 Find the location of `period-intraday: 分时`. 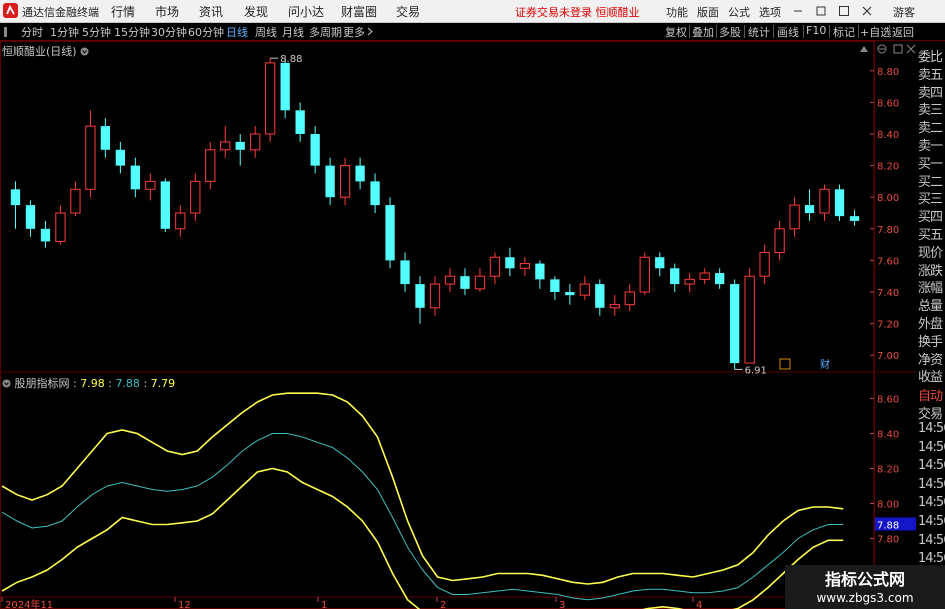

period-intraday: 分时 is located at coordinates (32, 32).